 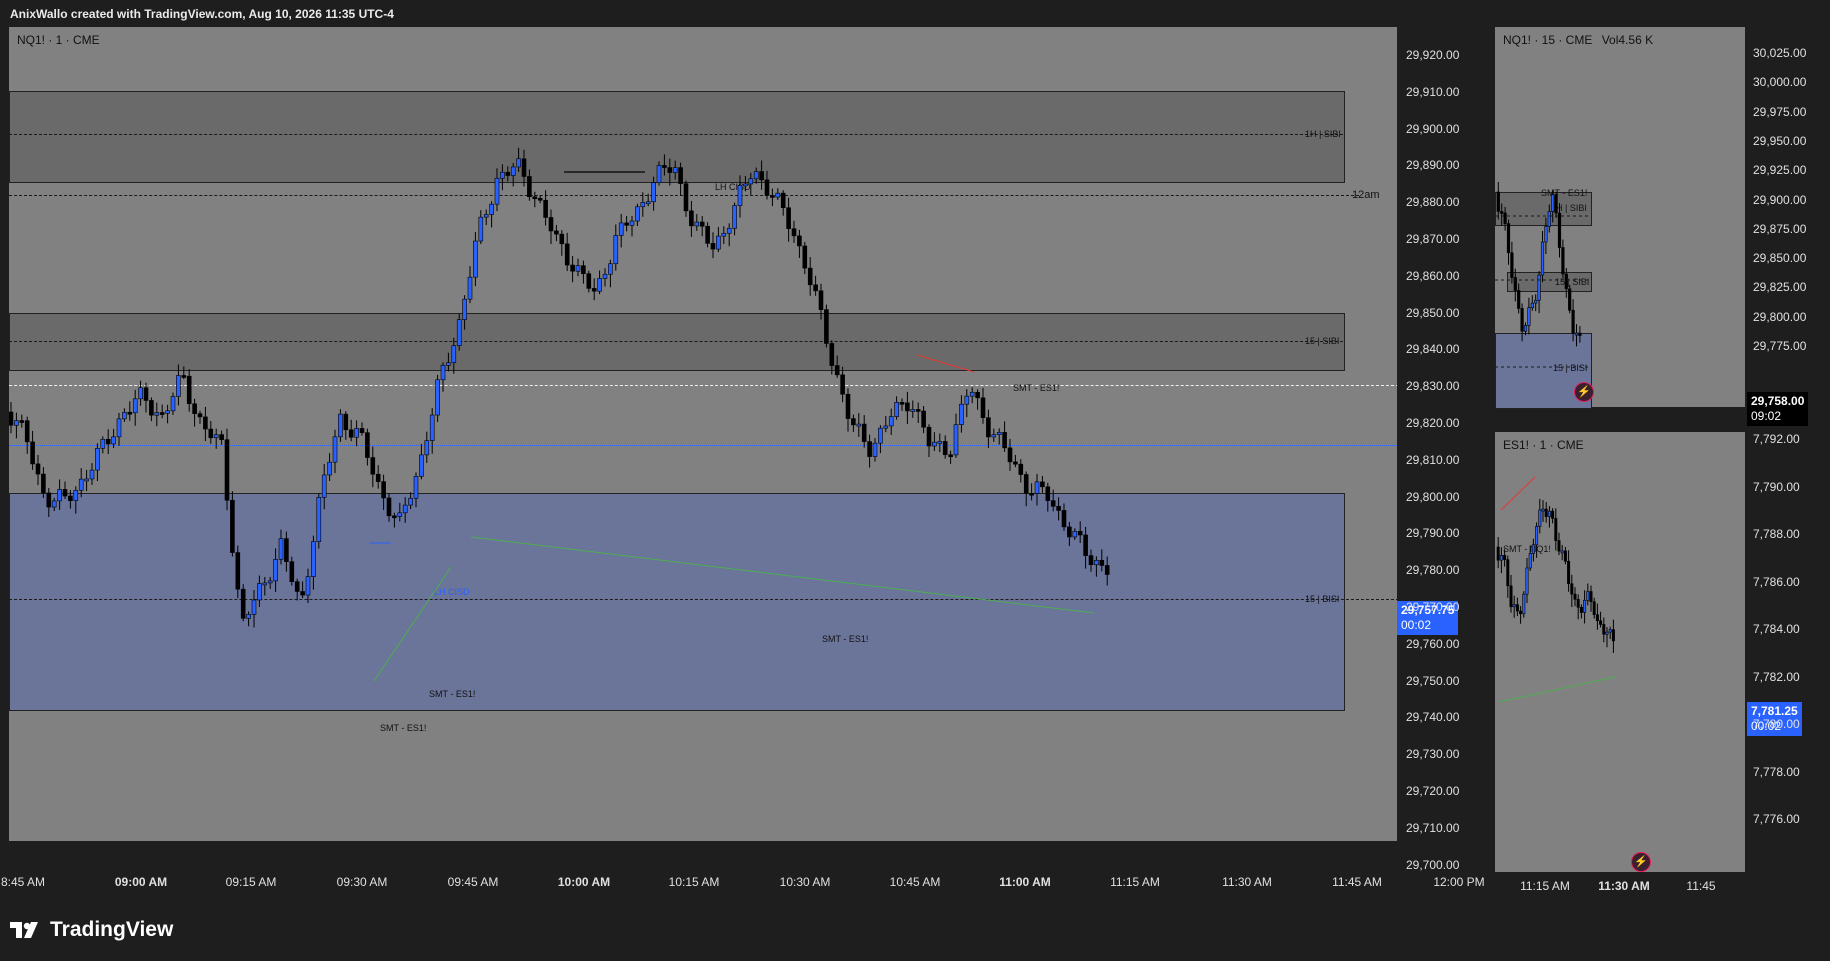 What do you see at coordinates (1433, 165) in the screenshot?
I see `price-tick: 29,890.00` at bounding box center [1433, 165].